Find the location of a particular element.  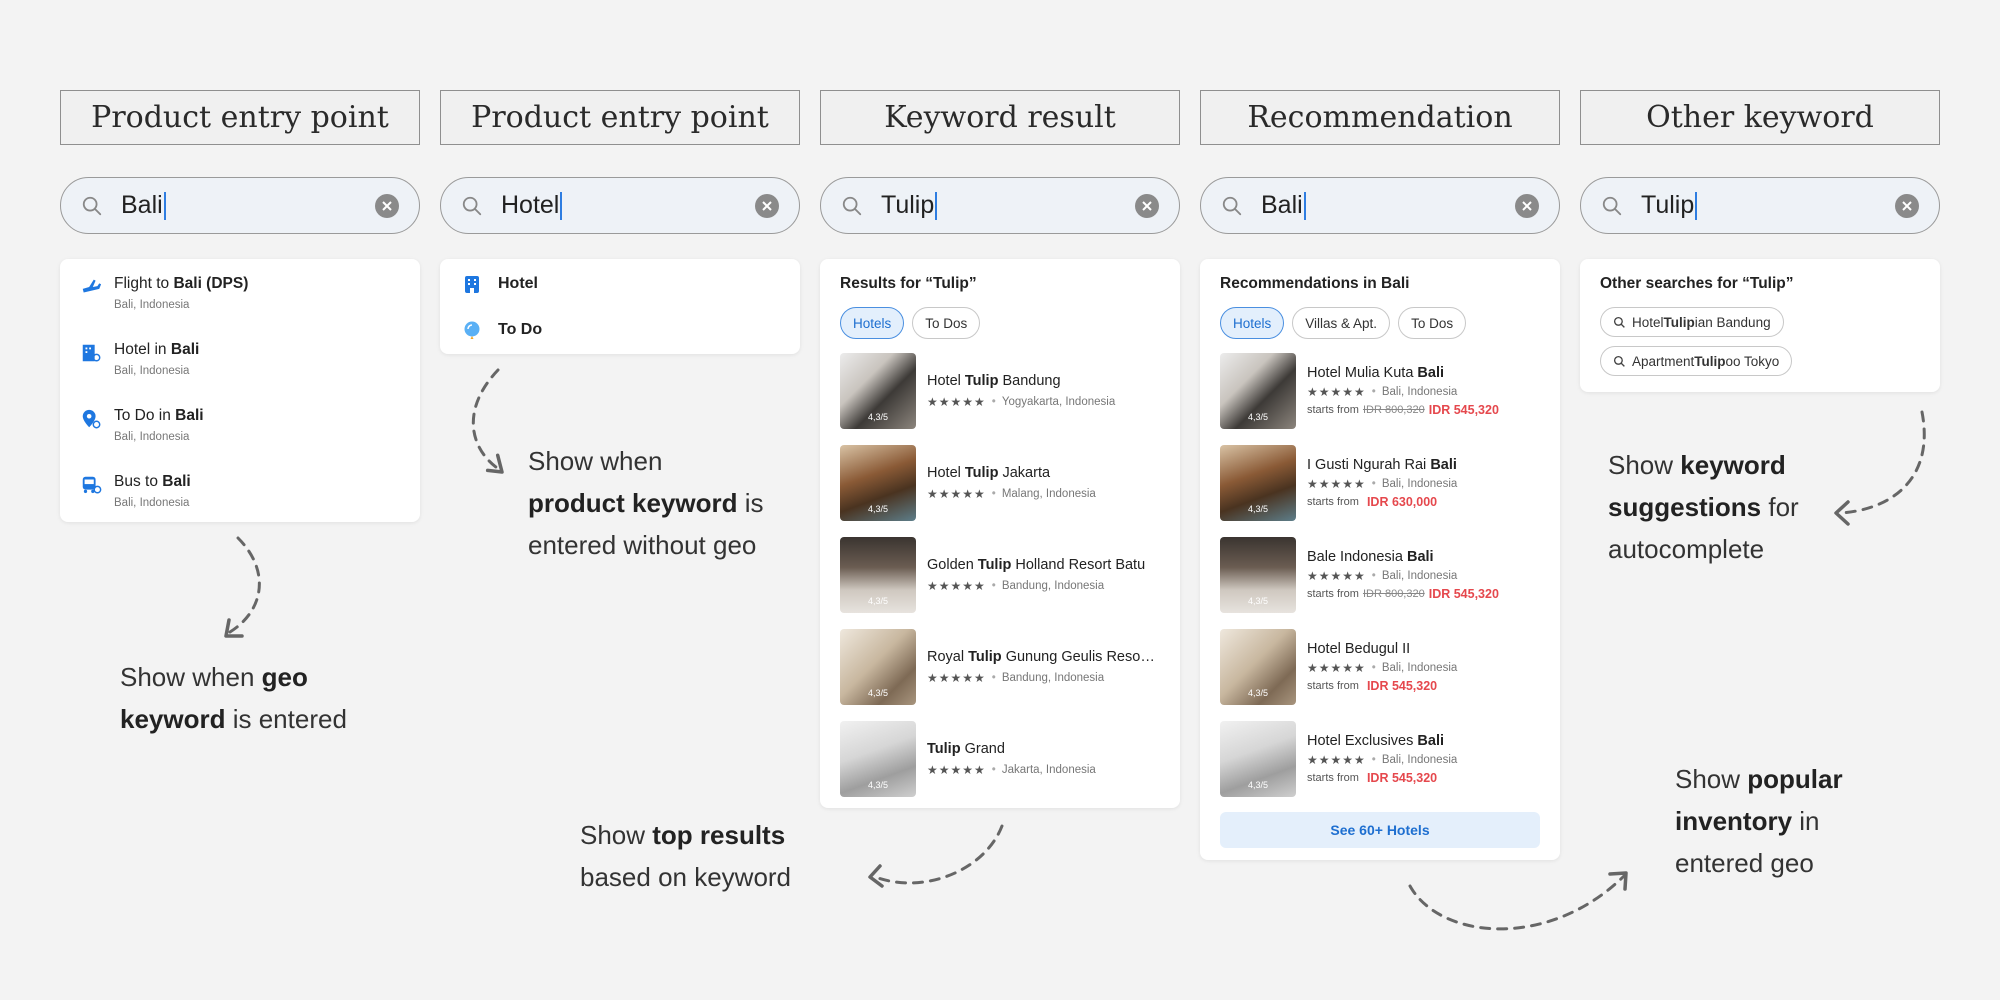

arrowhead-product is located at coordinates (494, 463).